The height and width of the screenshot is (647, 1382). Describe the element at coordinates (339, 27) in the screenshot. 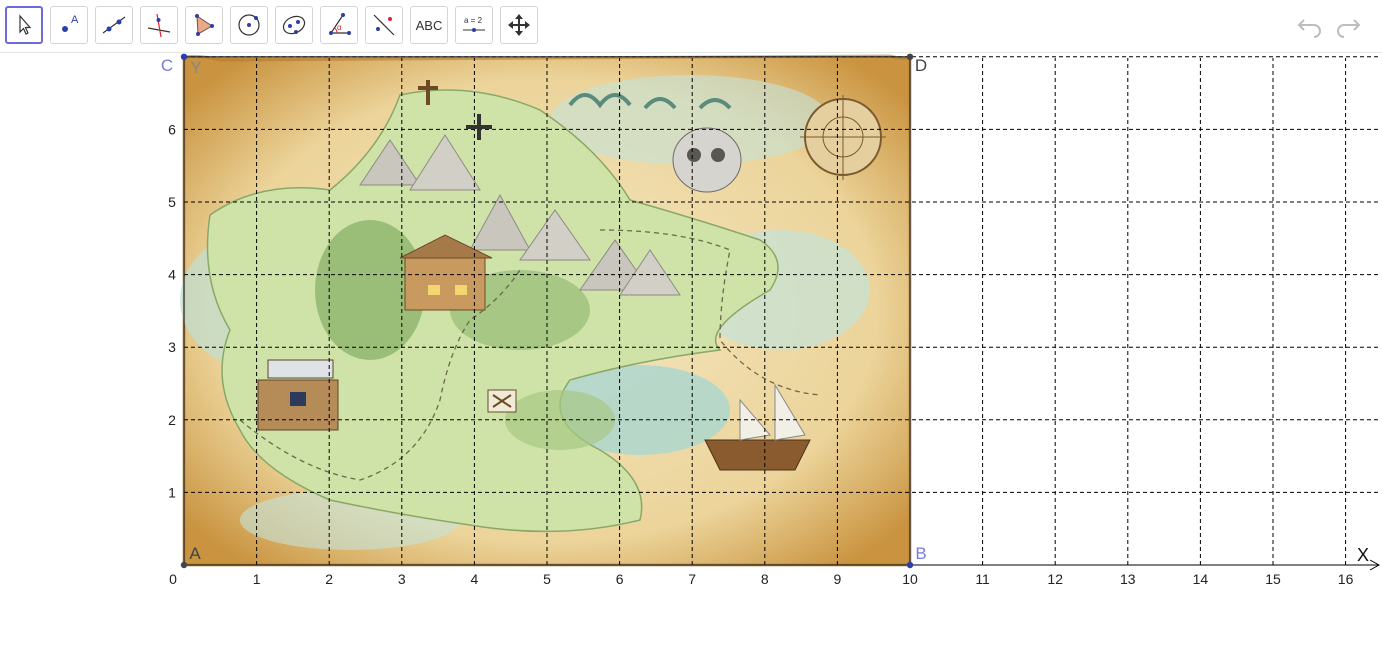

I see `angle-tool-label: α` at that location.